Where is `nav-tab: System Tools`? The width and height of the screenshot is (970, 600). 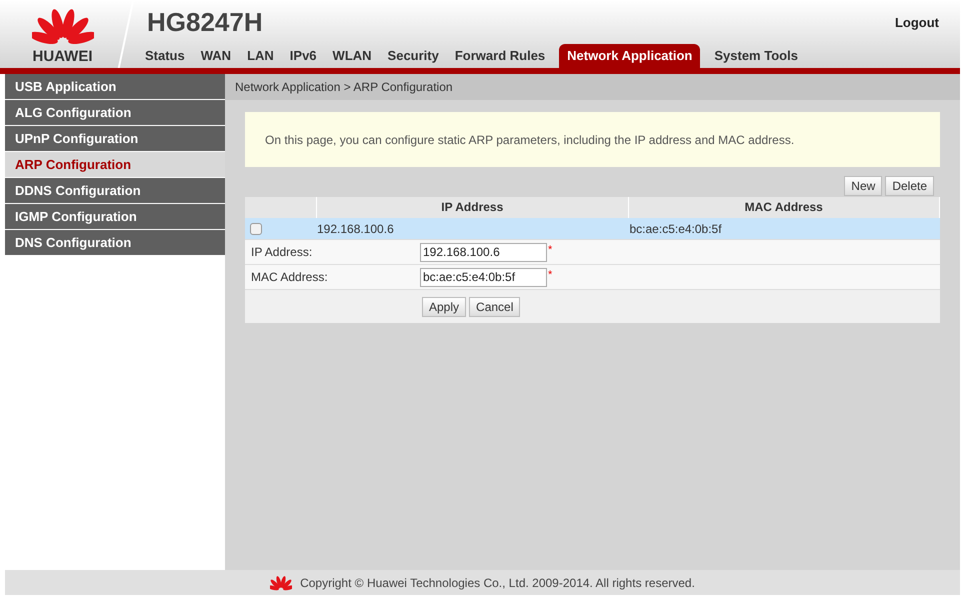
nav-tab: System Tools is located at coordinates (756, 56).